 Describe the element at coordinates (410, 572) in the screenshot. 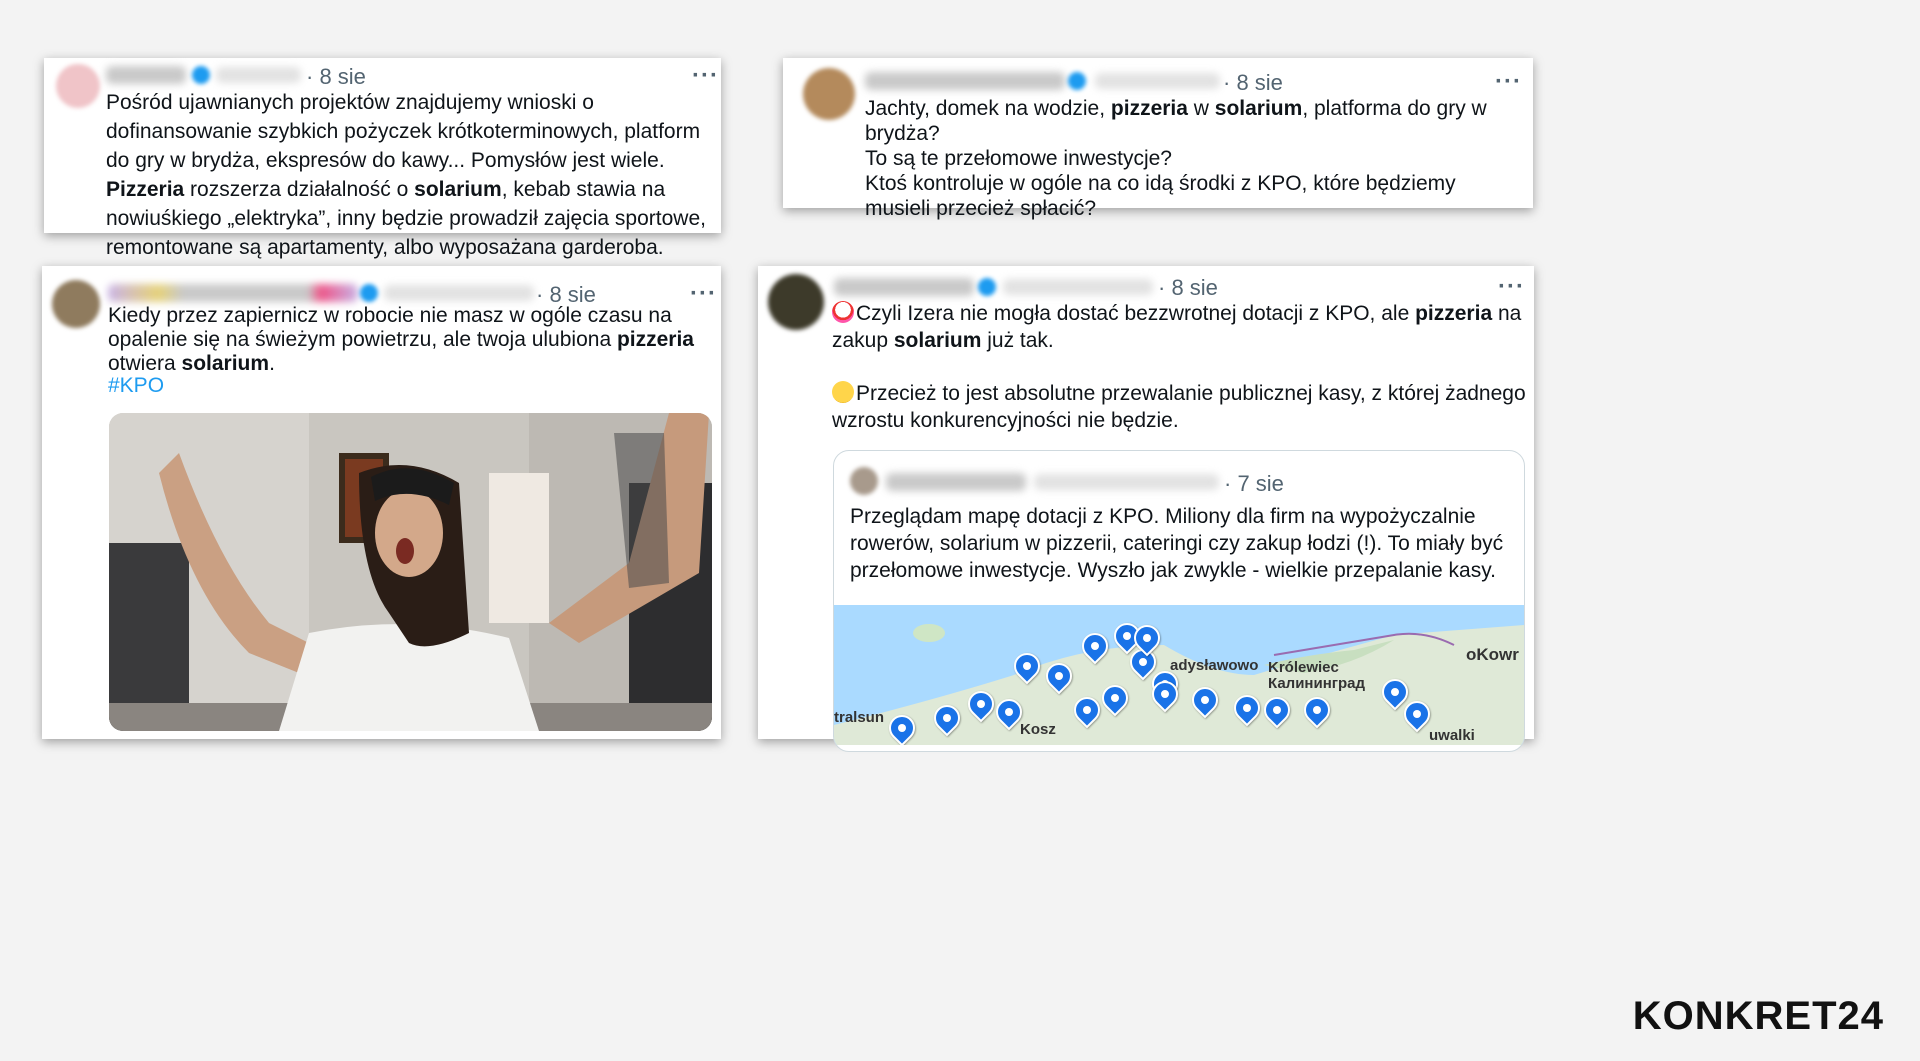

I see `tweet-media-image` at that location.